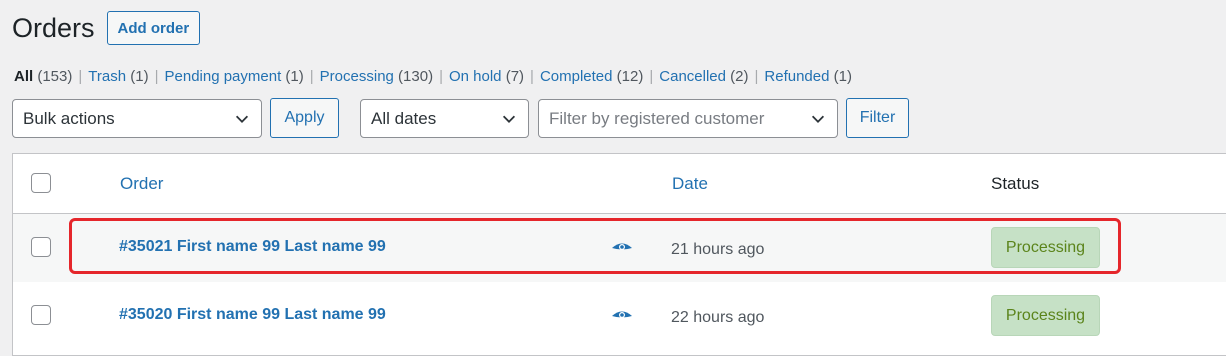 This screenshot has width=1226, height=356. I want to click on view-label: On hold, so click(475, 76).